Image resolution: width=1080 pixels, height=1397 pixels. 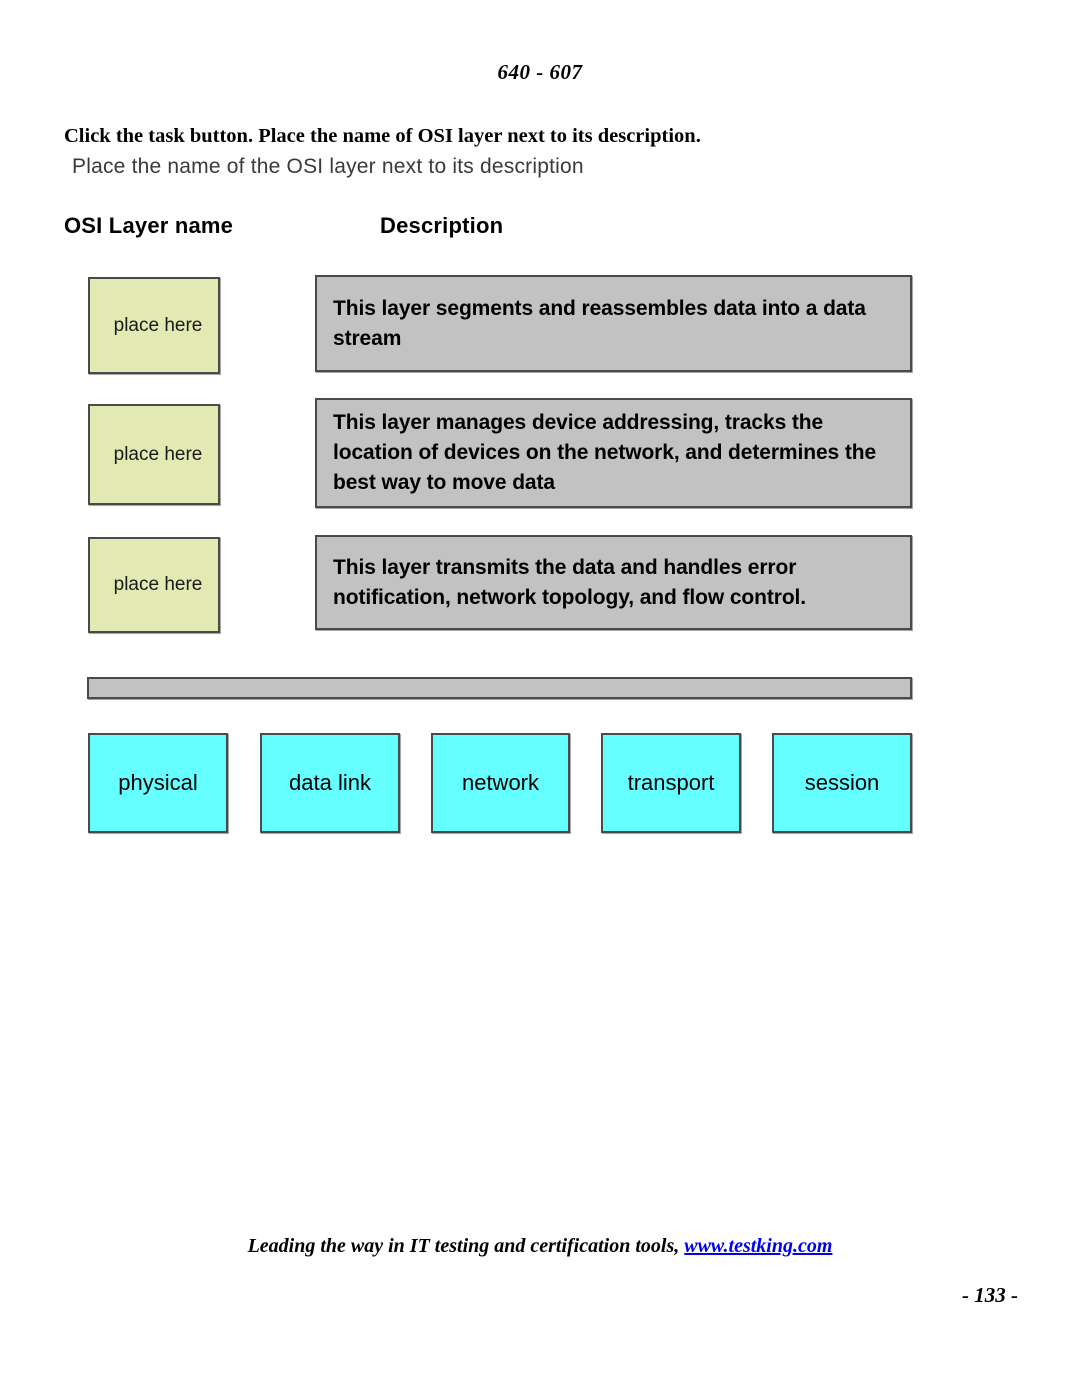 I want to click on layer-label: physical, so click(x=158, y=782).